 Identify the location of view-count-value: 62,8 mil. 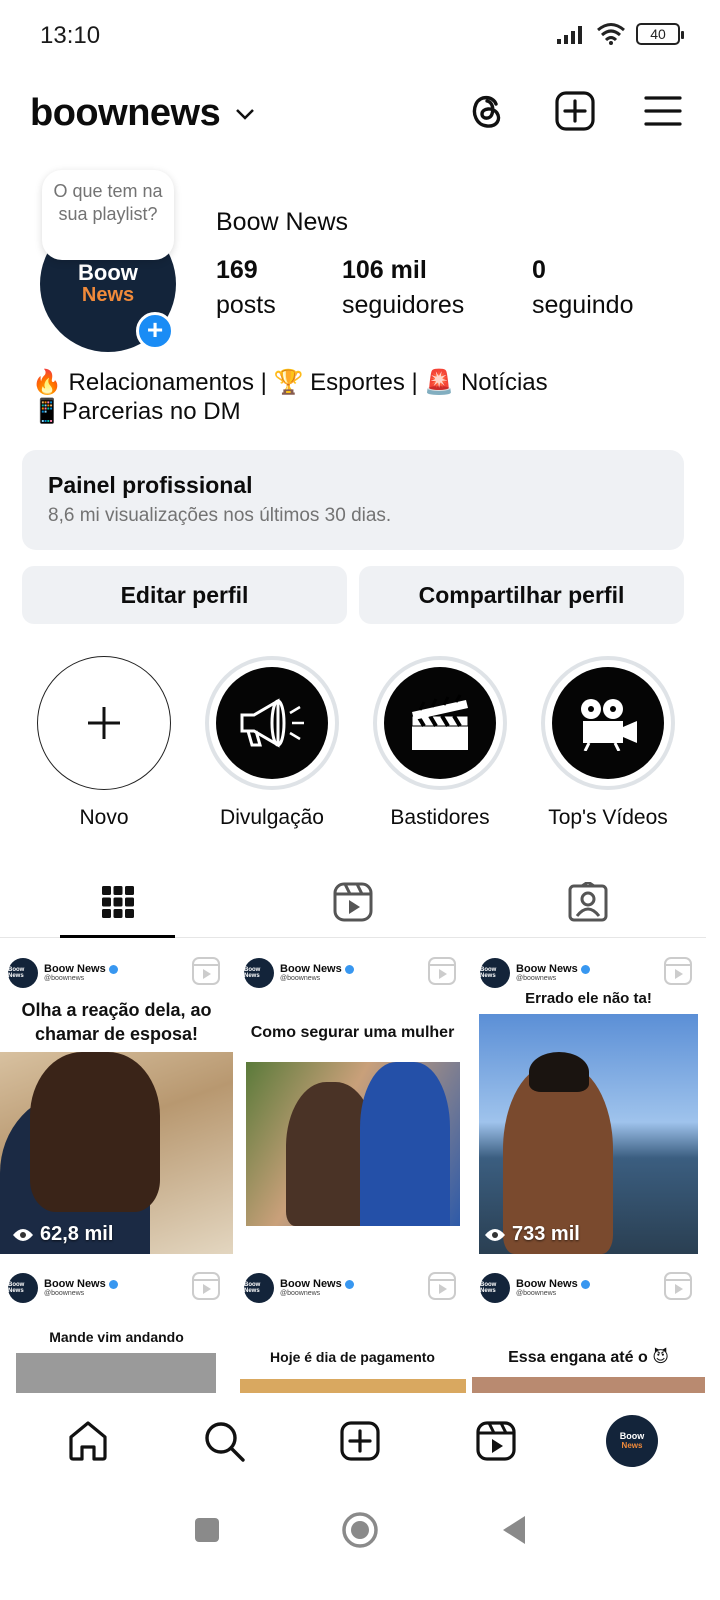
(77, 1234).